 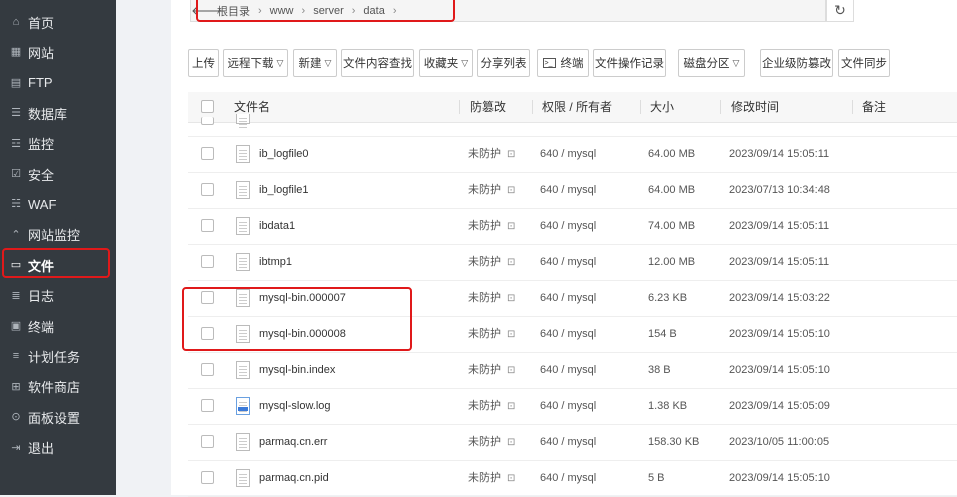 What do you see at coordinates (58, 417) in the screenshot?
I see `sidebar-item-settings: ⊙ 面板设置` at bounding box center [58, 417].